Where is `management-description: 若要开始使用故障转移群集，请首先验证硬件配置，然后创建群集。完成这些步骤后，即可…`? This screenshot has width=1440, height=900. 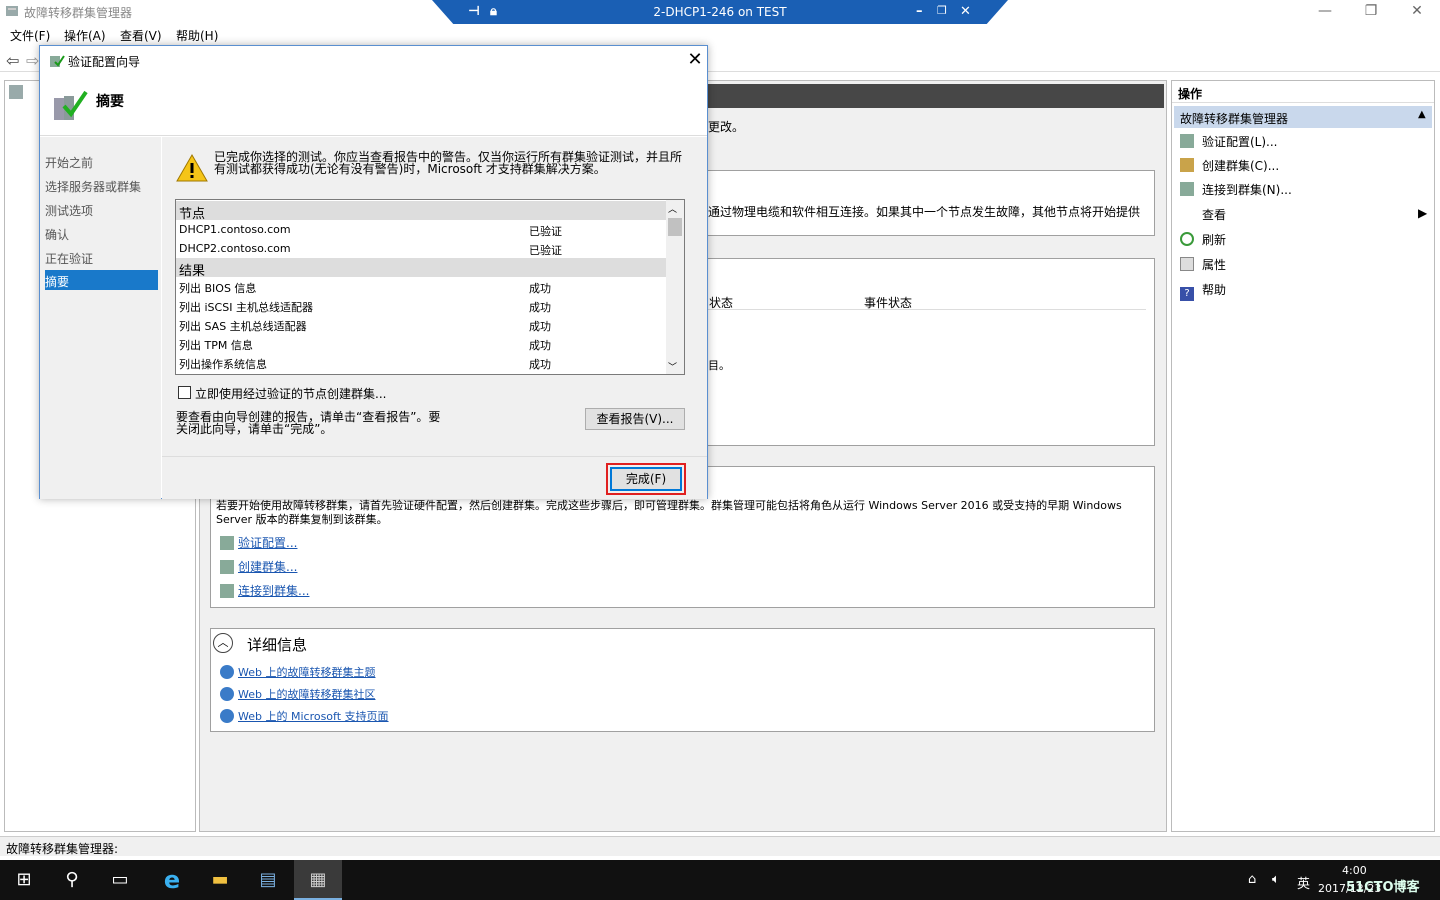 management-description: 若要开始使用故障转移群集，请首先验证硬件配置，然后创建群集。完成这些步骤后，即可… is located at coordinates (669, 512).